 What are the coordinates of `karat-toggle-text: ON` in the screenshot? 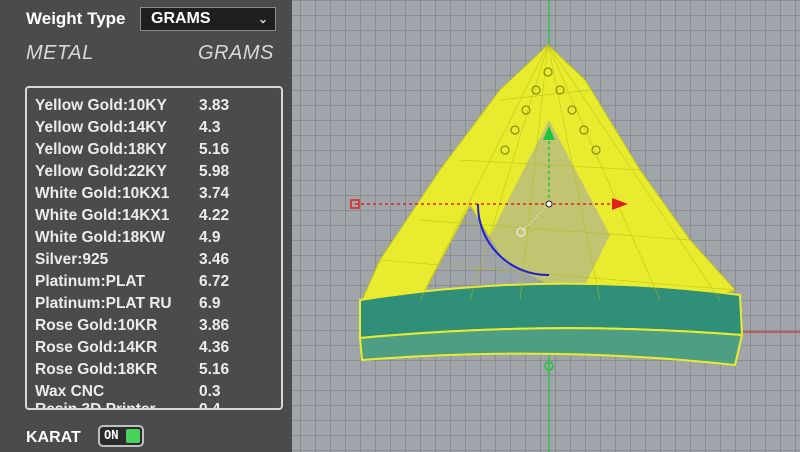 It's located at (111, 435).